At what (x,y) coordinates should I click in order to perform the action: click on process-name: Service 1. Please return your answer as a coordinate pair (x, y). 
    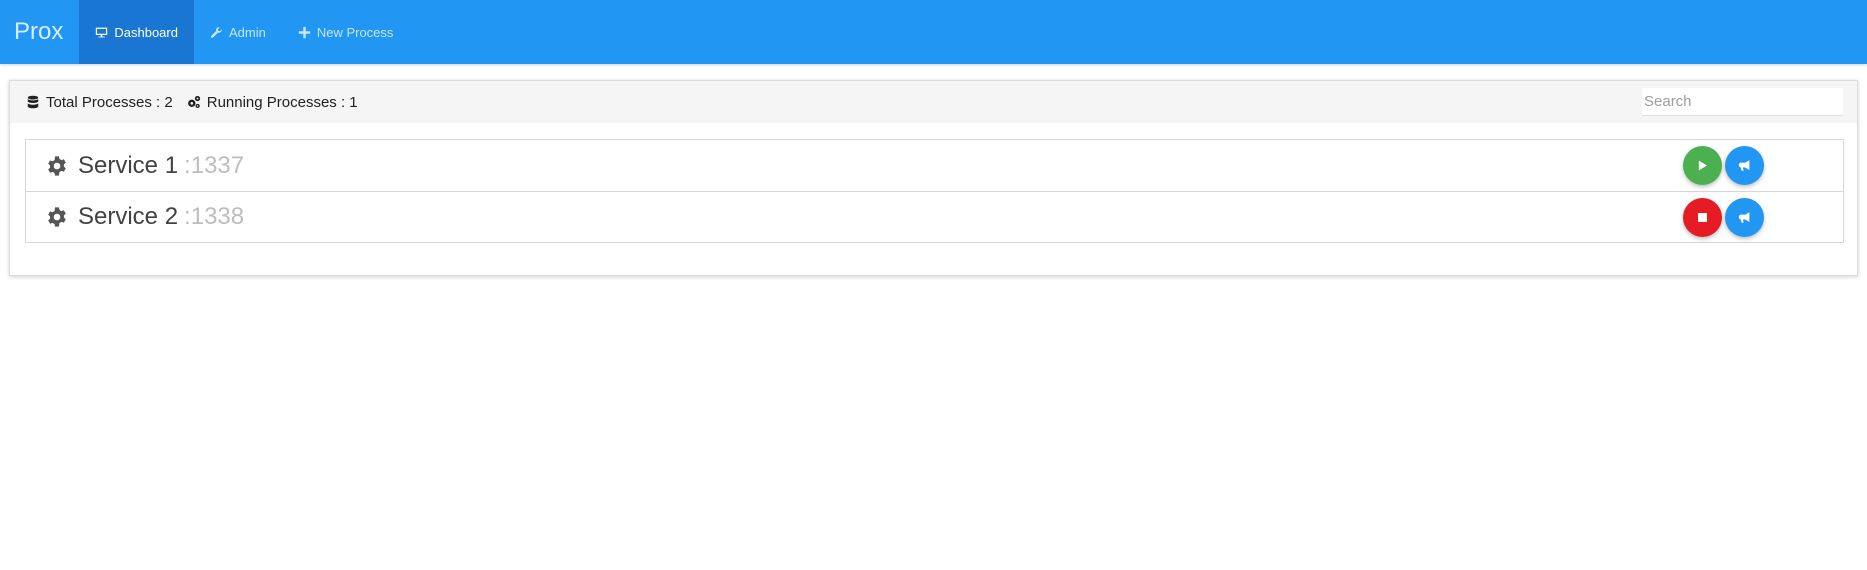
    Looking at the image, I should click on (128, 165).